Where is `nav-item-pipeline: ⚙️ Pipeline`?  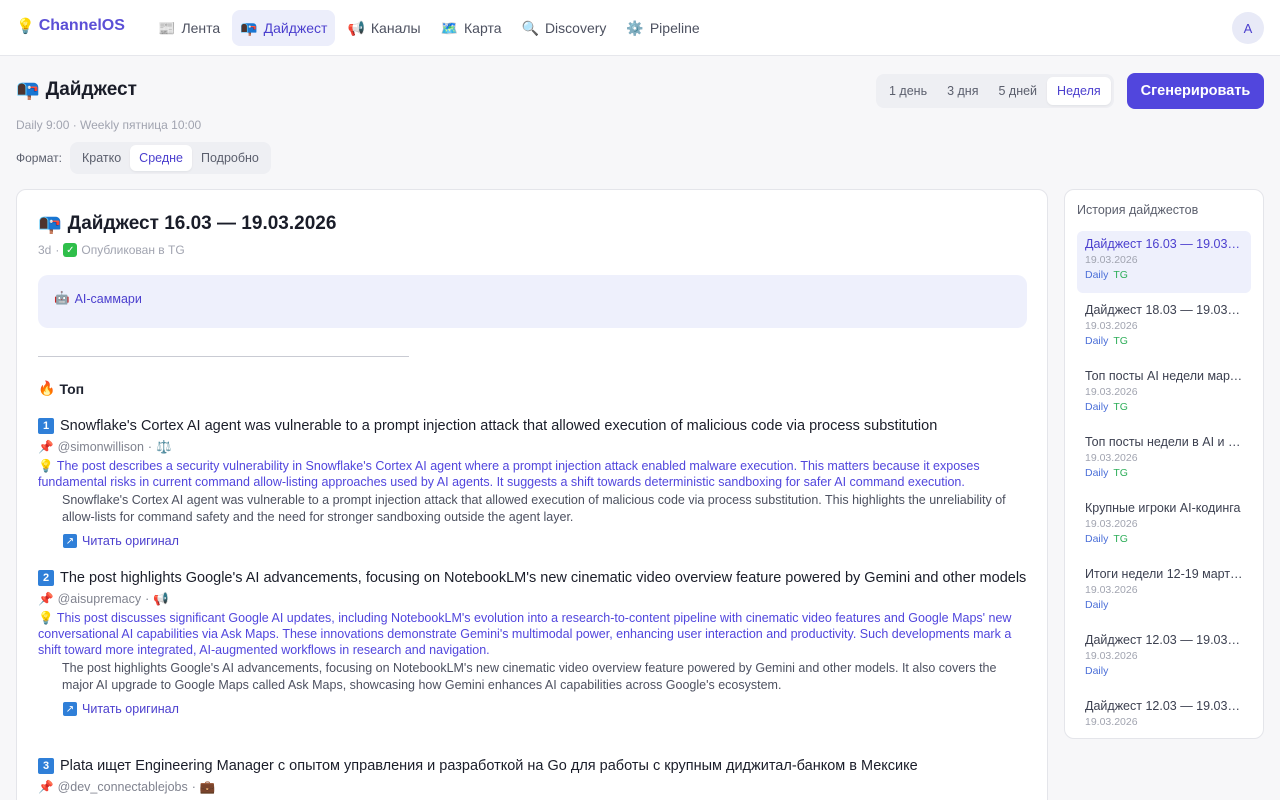
nav-item-pipeline: ⚙️ Pipeline is located at coordinates (662, 28).